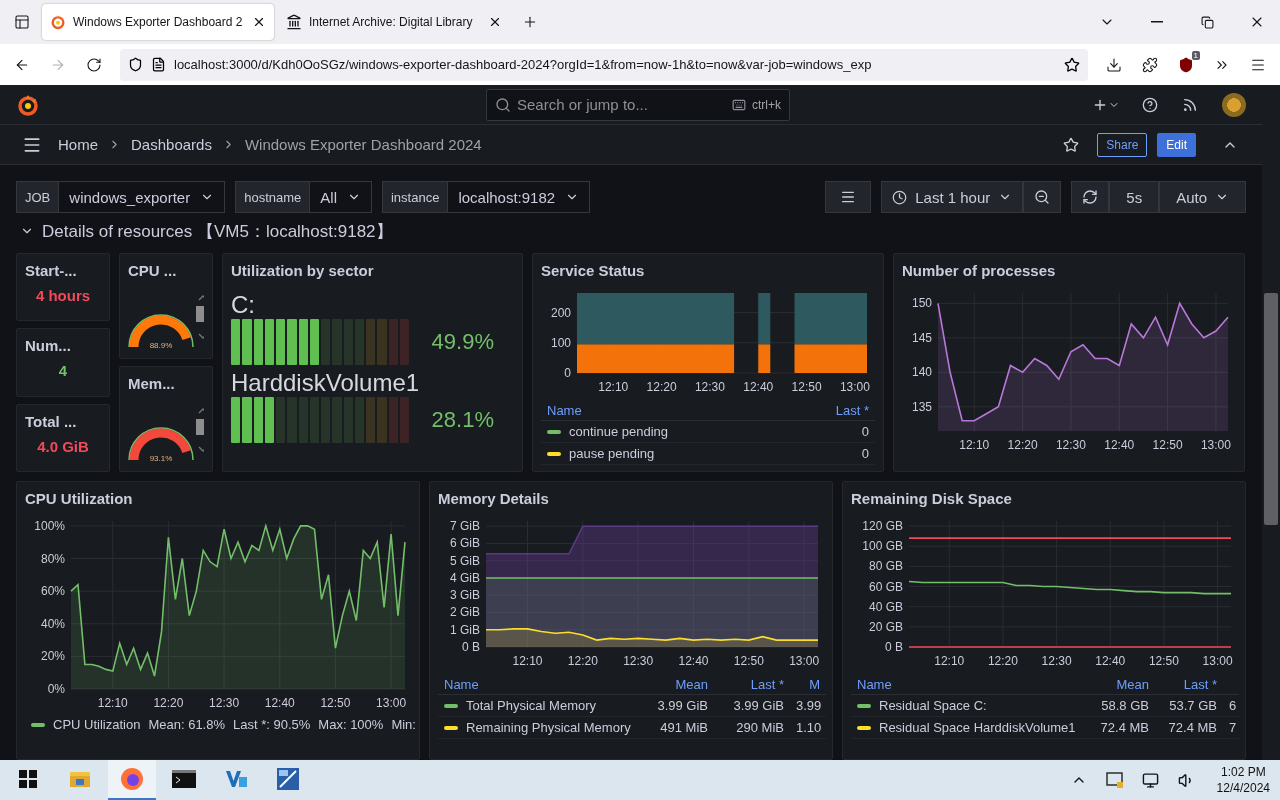 The height and width of the screenshot is (800, 1280). I want to click on axis-label: 80%, so click(52, 558).